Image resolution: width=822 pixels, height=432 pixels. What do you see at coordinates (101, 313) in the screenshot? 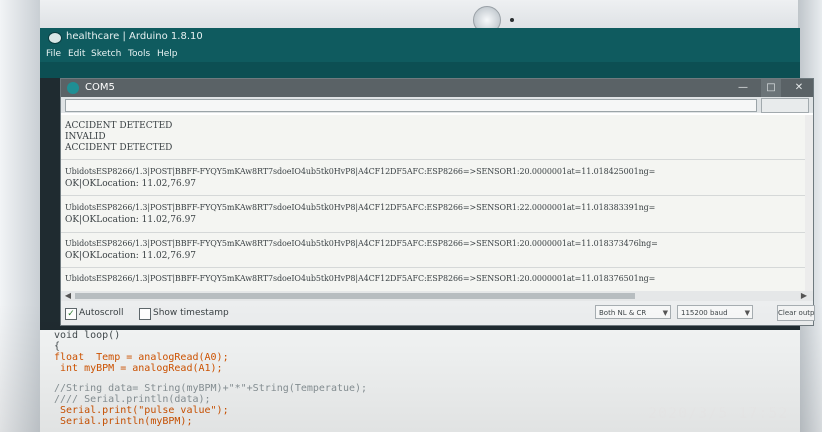
I see `autoscroll-label: Autoscroll` at bounding box center [101, 313].